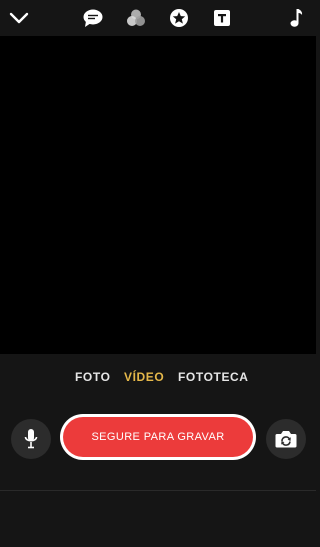 Image resolution: width=320 pixels, height=547 pixels. Describe the element at coordinates (296, 18) in the screenshot. I see `music-note-icon` at that location.